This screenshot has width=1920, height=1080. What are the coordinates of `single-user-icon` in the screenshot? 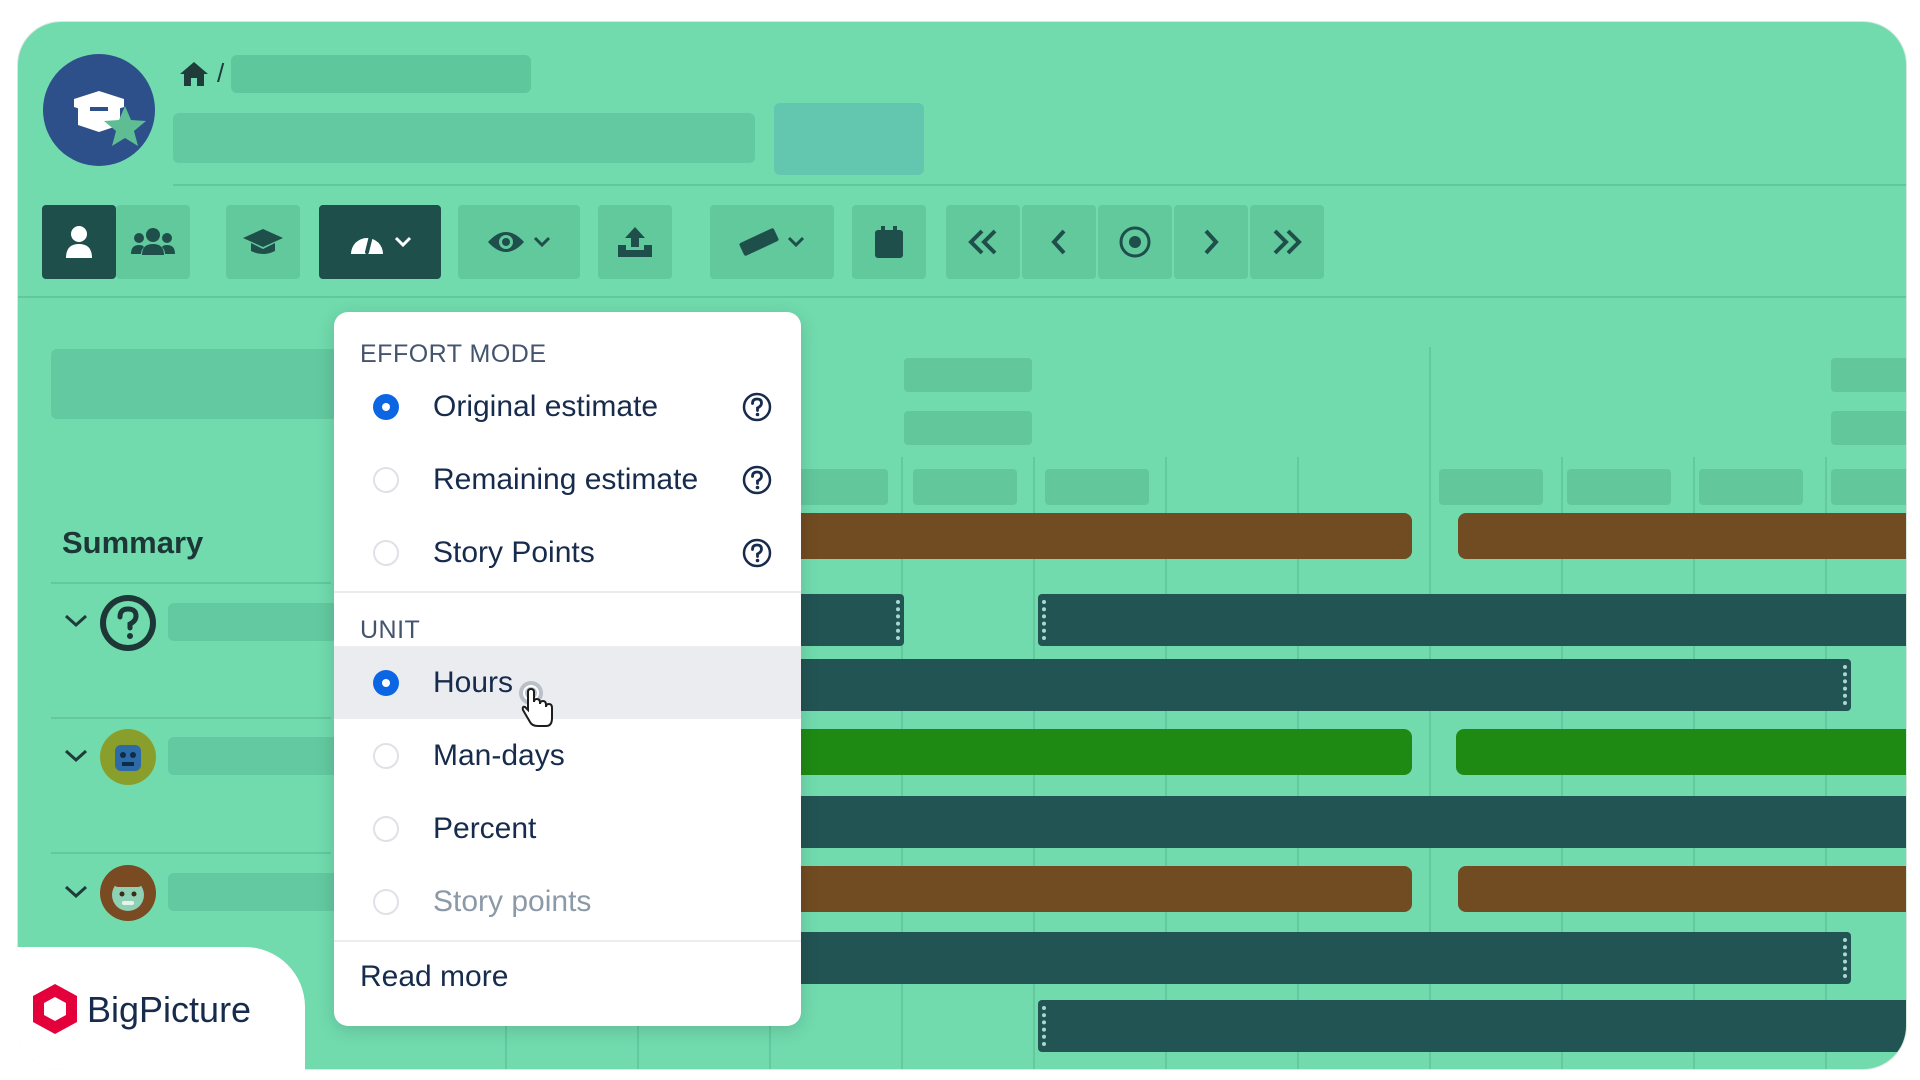 It's located at (79, 242).